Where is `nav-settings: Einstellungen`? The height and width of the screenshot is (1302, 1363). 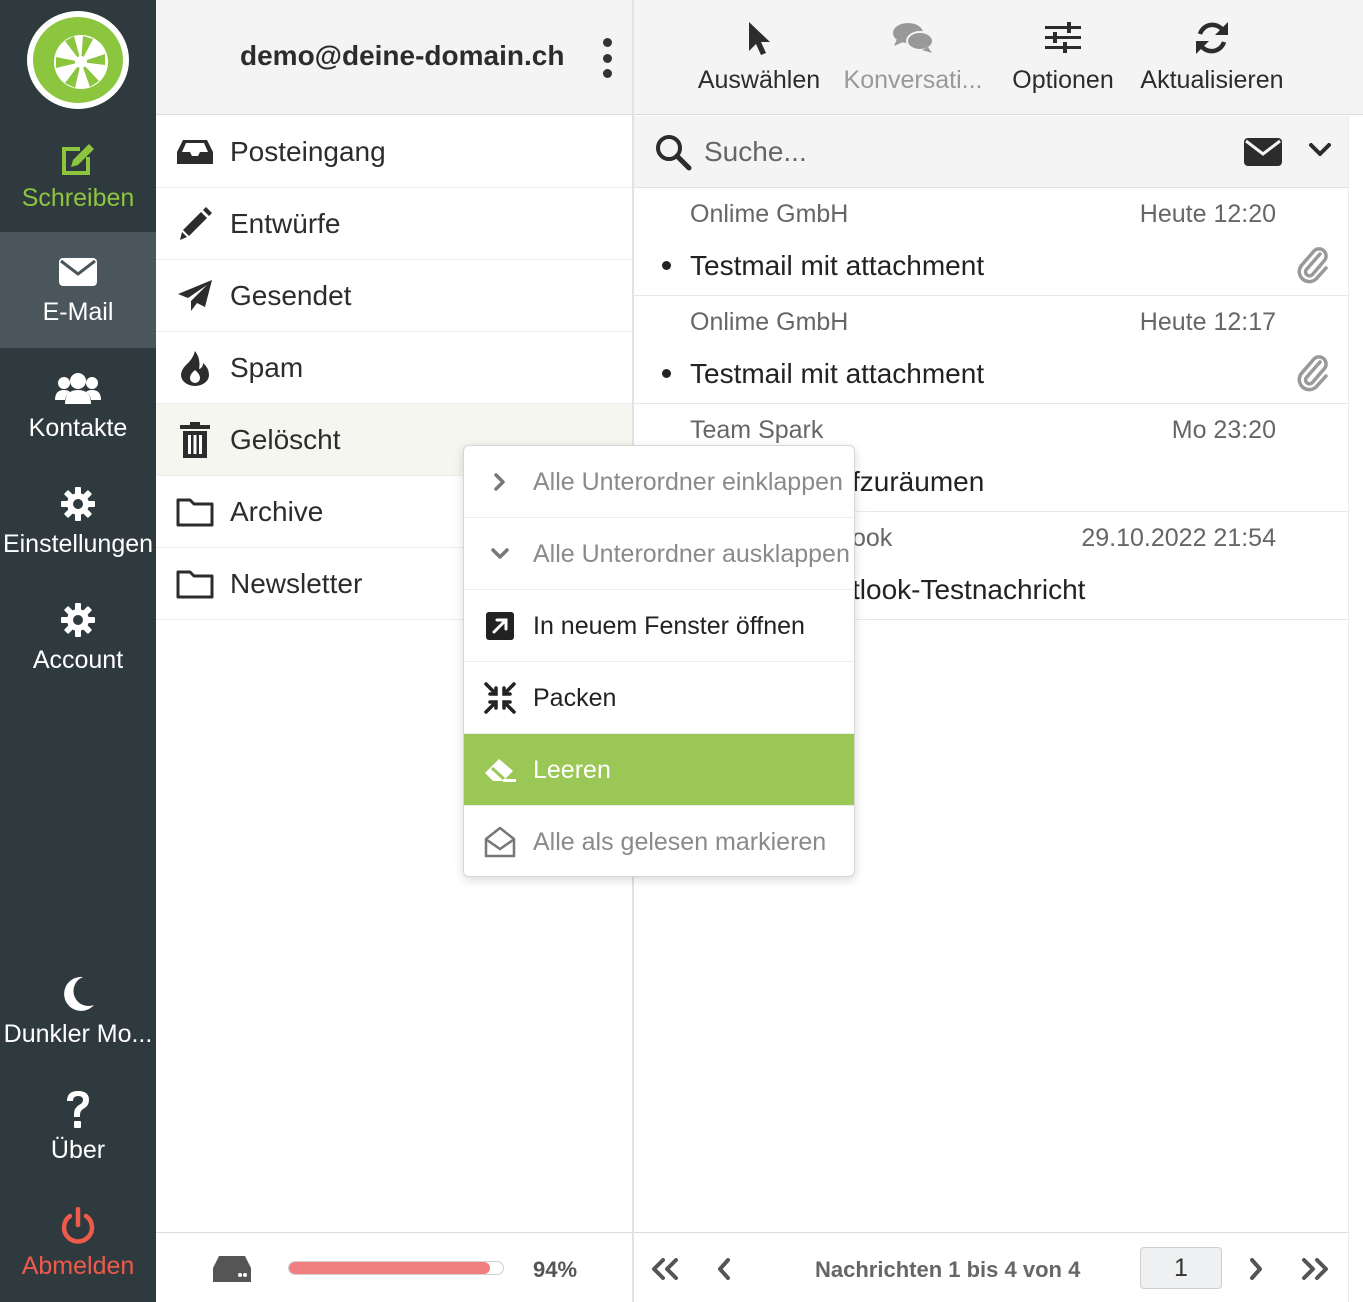
nav-settings: Einstellungen is located at coordinates (78, 522).